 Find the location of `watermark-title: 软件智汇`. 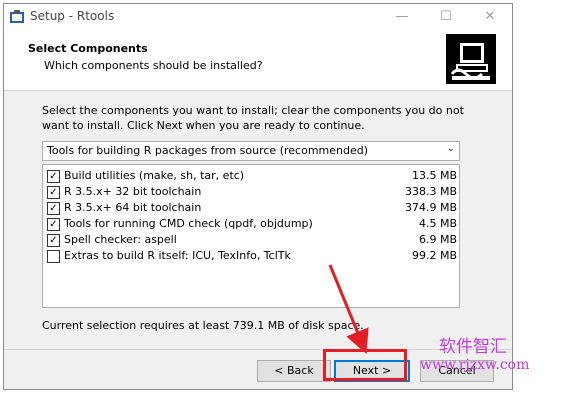

watermark-title: 软件智汇 is located at coordinates (473, 347).